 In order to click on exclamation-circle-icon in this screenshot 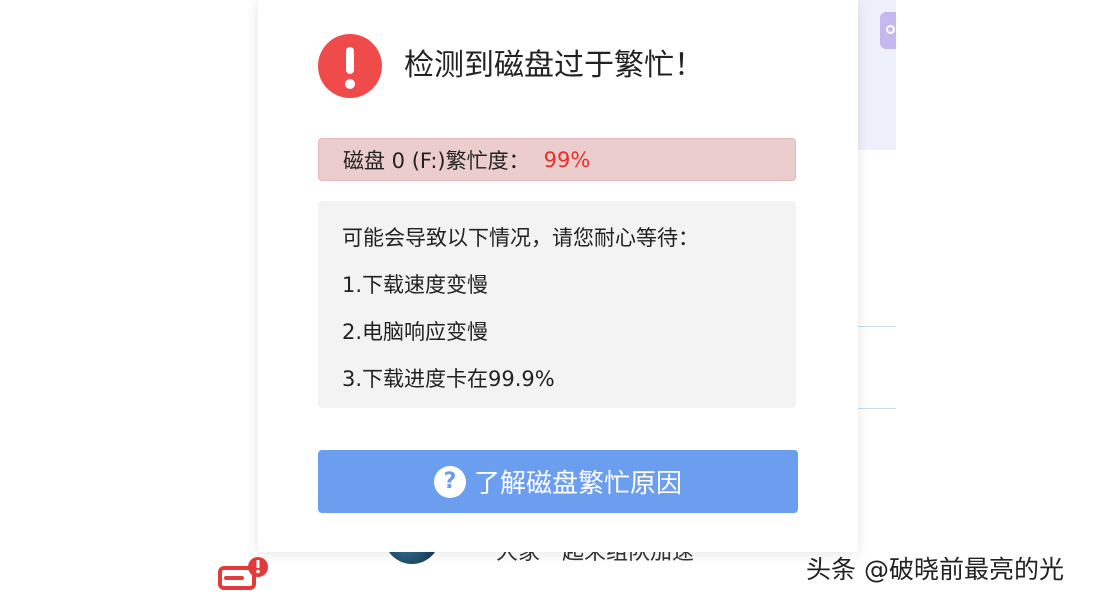, I will do `click(350, 66)`.